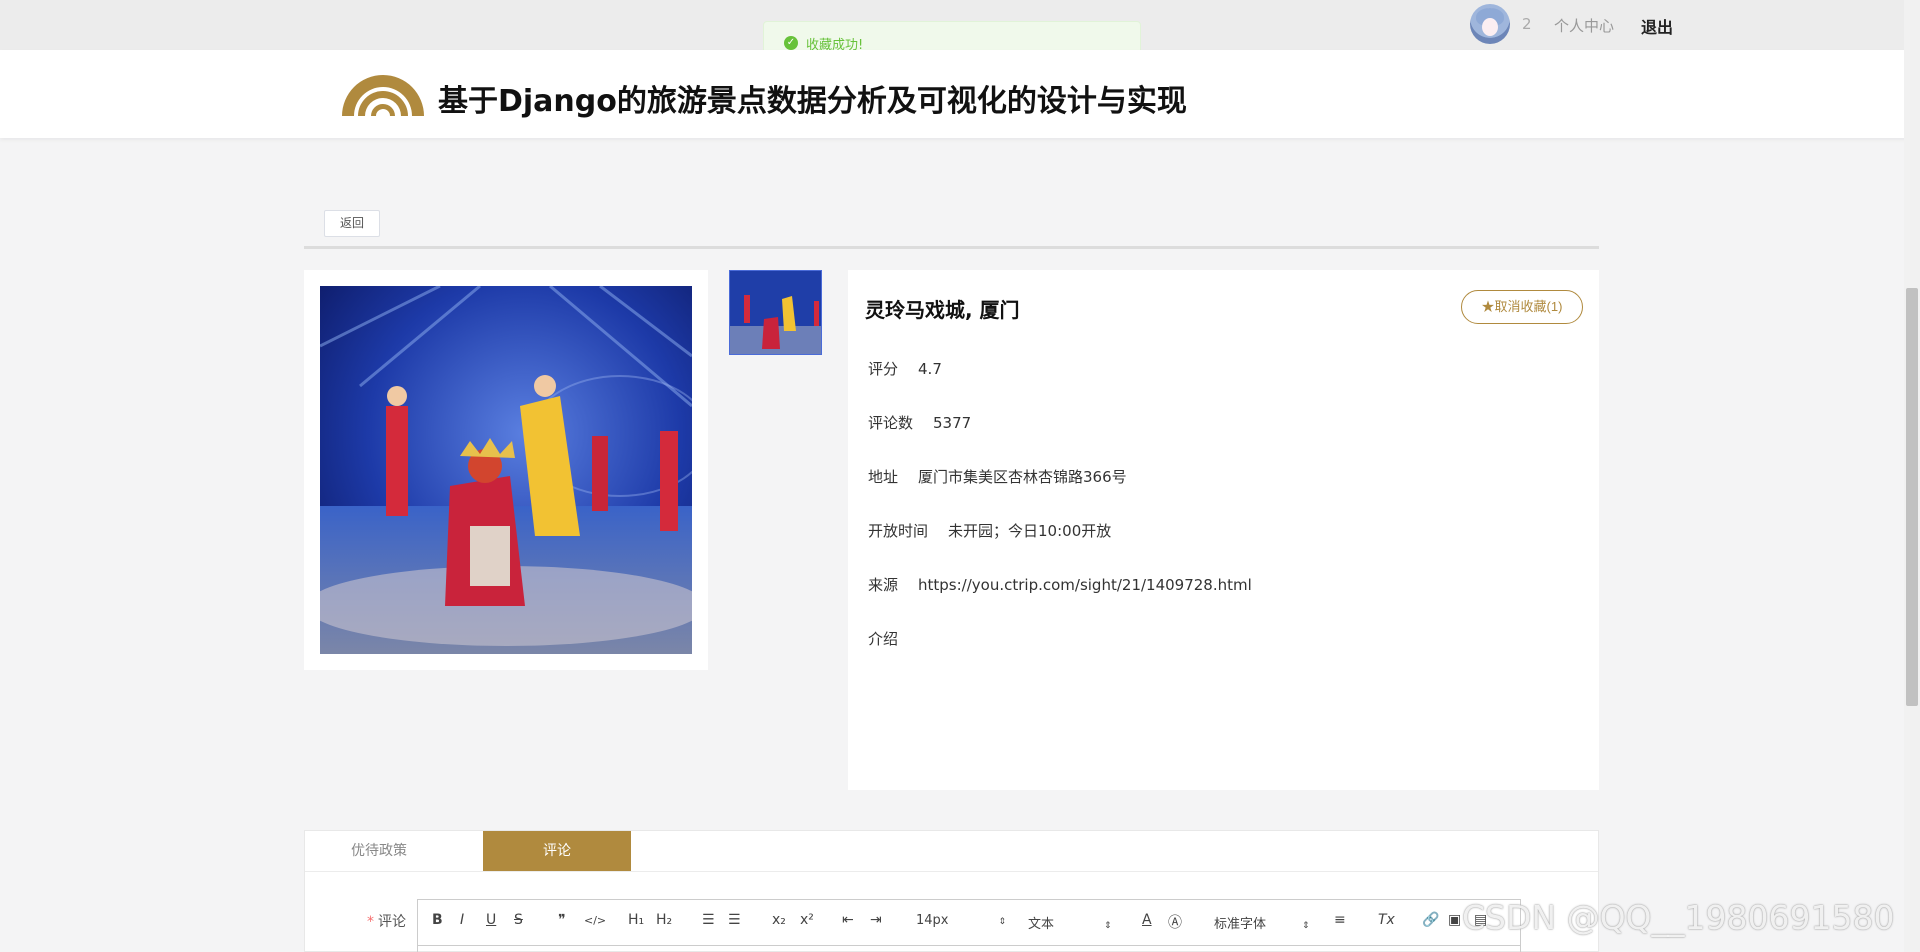  I want to click on background-color-icon: Ⓐ, so click(1175, 922).